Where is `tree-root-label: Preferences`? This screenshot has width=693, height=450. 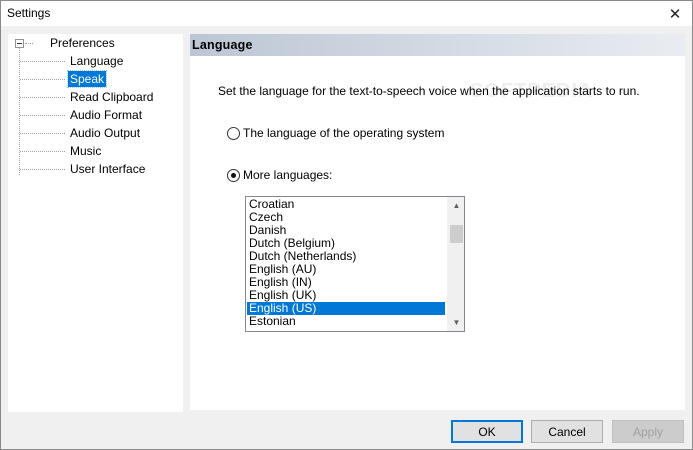
tree-root-label: Preferences is located at coordinates (82, 43).